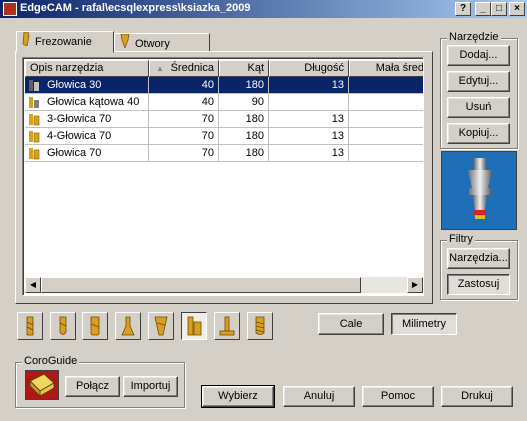  Describe the element at coordinates (96, 85) in the screenshot. I see `row-name: Głowica 30` at that location.